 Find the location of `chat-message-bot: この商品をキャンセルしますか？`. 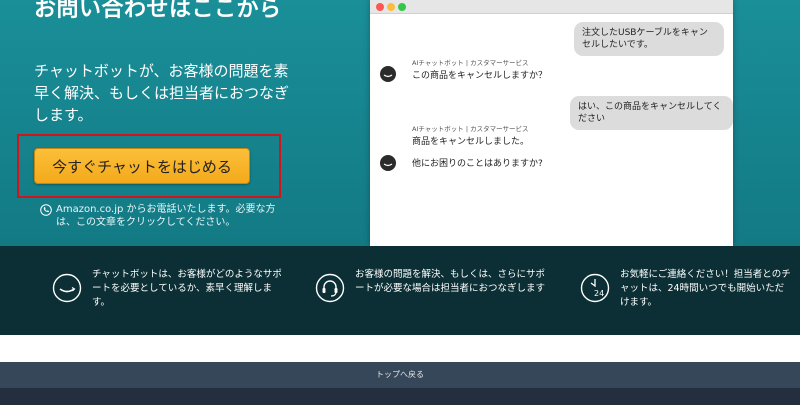

chat-message-bot: この商品をキャンセルしますか？ is located at coordinates (480, 76).